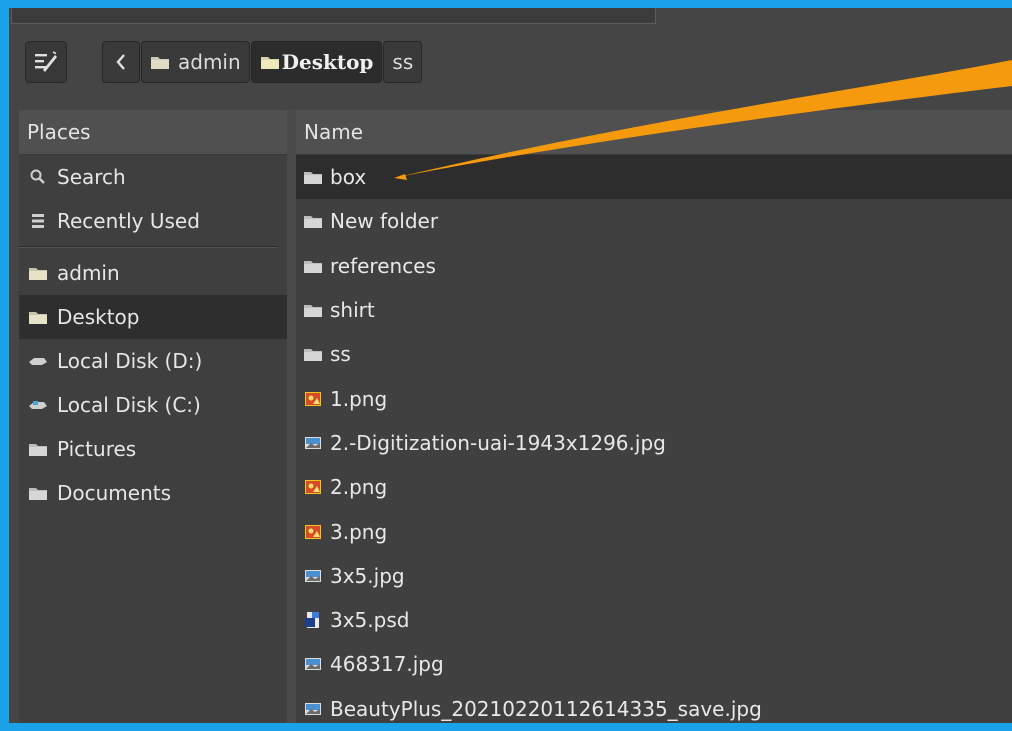  What do you see at coordinates (153, 177) in the screenshot?
I see `place-item-search: Search` at bounding box center [153, 177].